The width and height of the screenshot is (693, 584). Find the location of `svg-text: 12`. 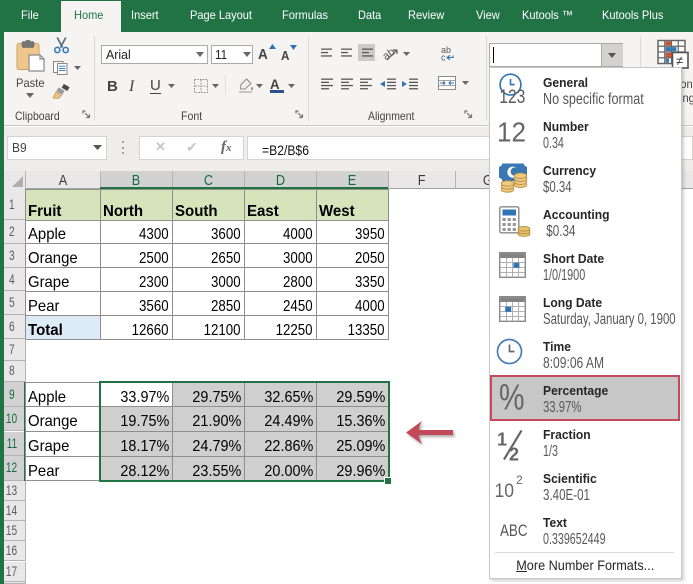

svg-text: 12 is located at coordinates (511, 131).